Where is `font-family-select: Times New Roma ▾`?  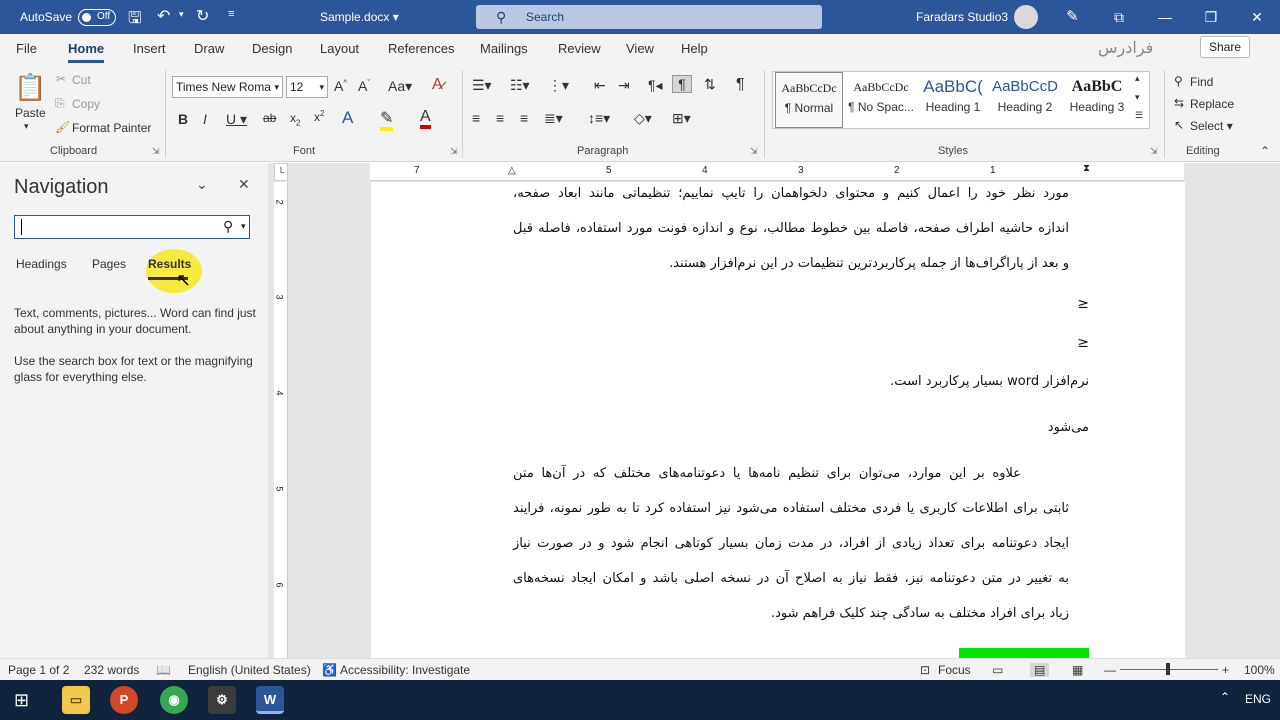 font-family-select: Times New Roma ▾ is located at coordinates (227, 87).